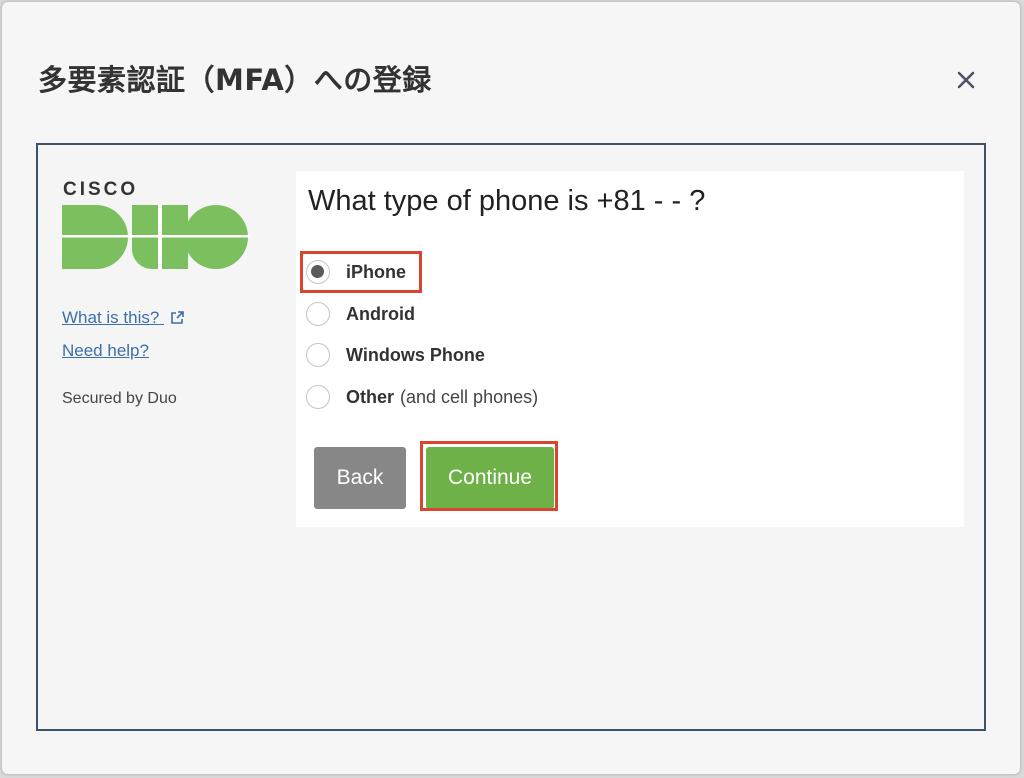  What do you see at coordinates (469, 396) in the screenshot?
I see `option-other-sub: (and cell phones)` at bounding box center [469, 396].